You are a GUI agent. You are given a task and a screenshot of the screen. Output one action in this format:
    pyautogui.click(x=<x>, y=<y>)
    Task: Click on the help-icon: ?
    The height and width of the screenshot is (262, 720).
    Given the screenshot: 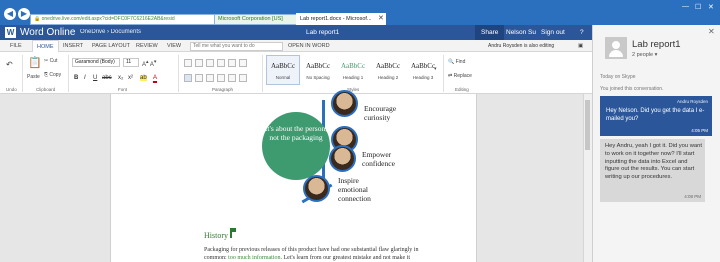 What is the action you would take?
    pyautogui.click(x=582, y=32)
    